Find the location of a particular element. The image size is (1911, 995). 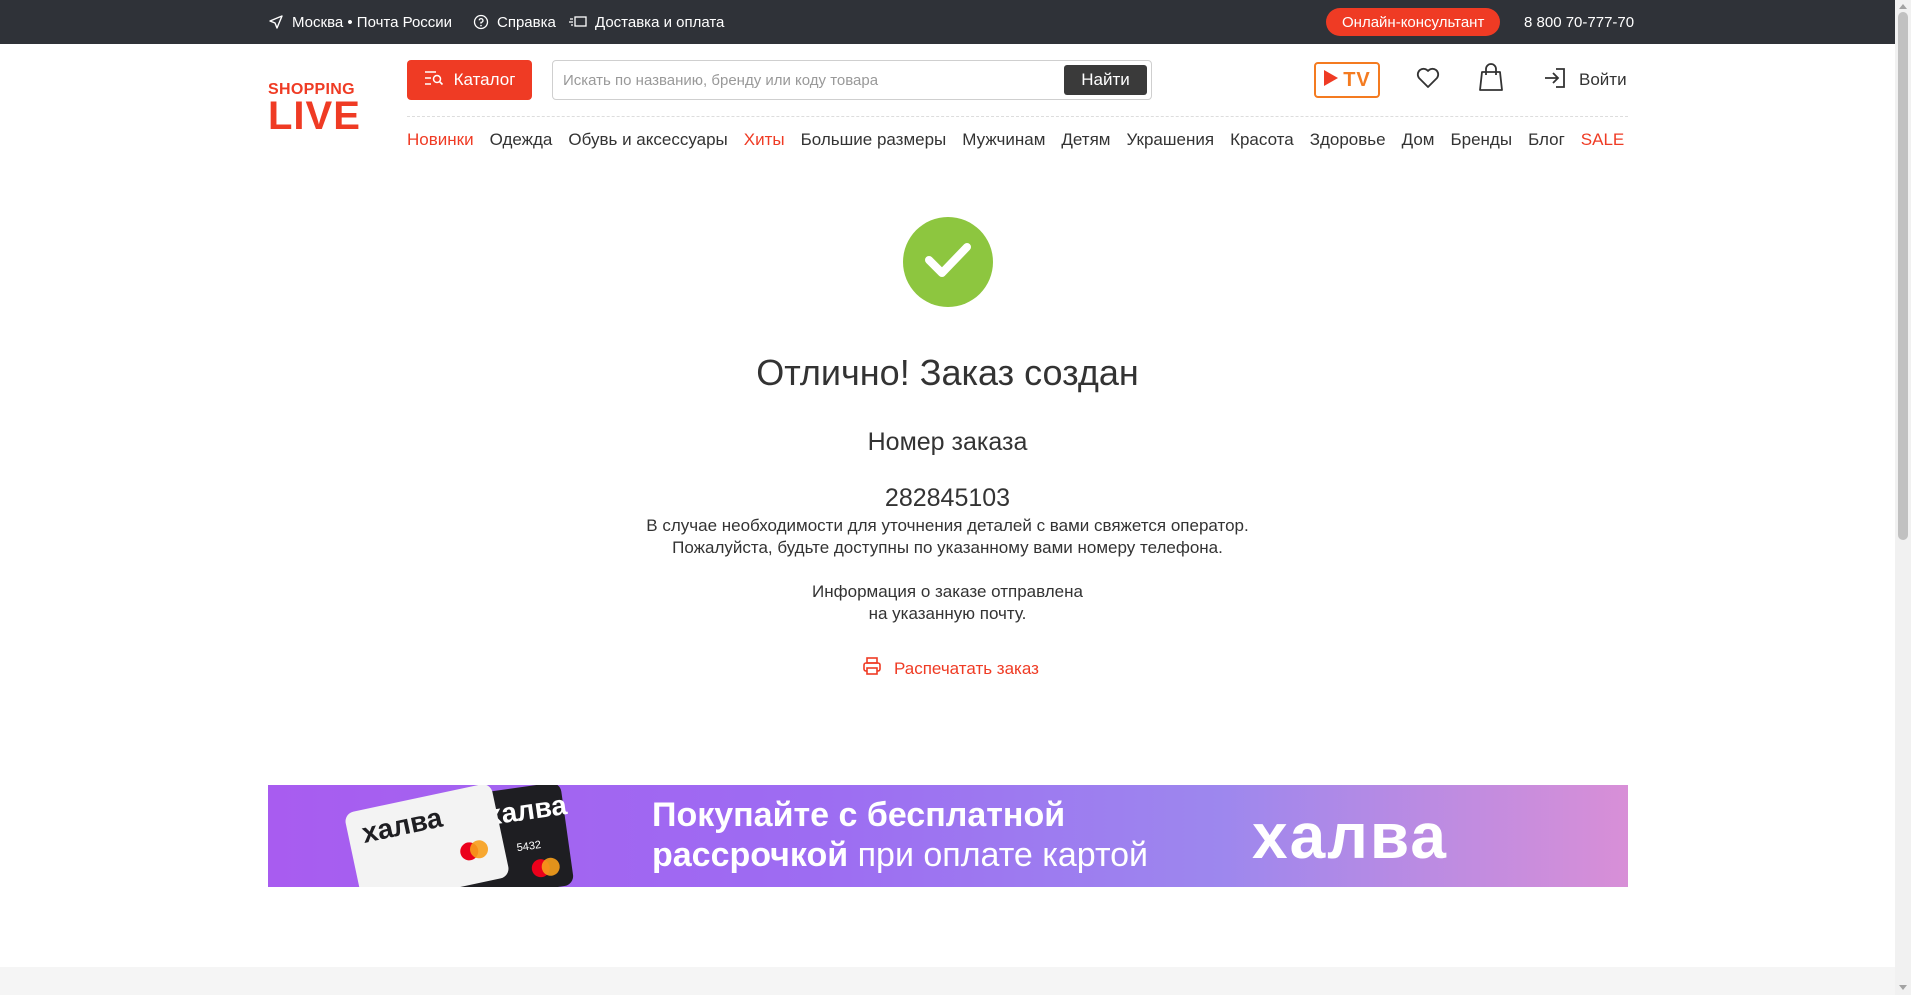

info-line-4: на указанную почту. is located at coordinates (947, 613).